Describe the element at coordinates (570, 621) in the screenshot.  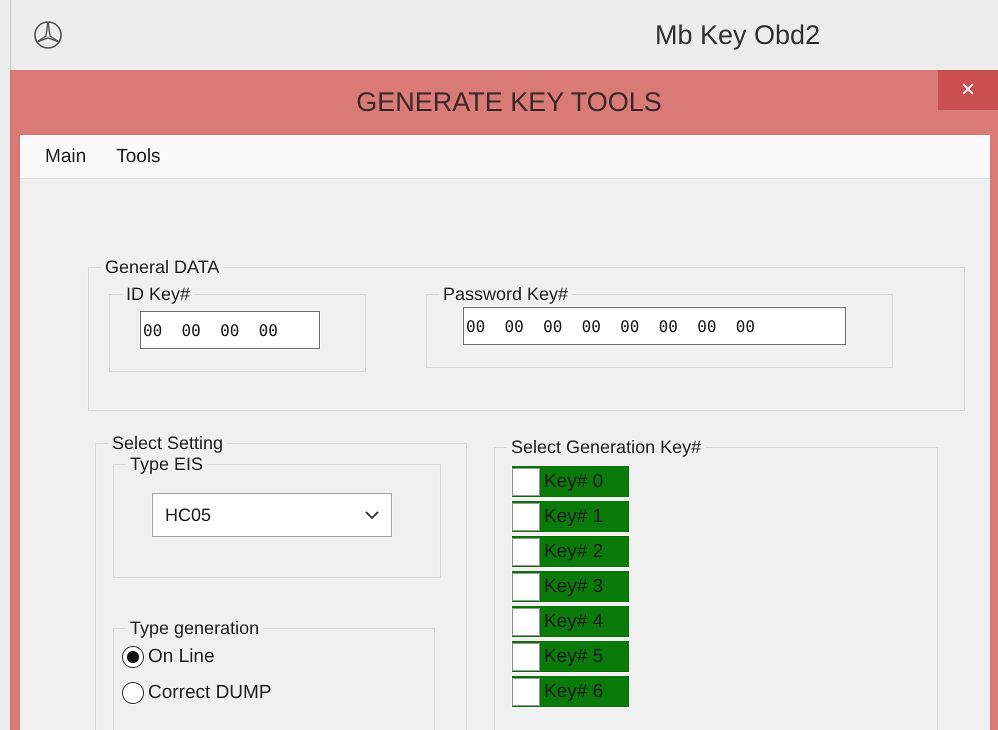
I see `key-checkbox-item: Key# 4` at that location.